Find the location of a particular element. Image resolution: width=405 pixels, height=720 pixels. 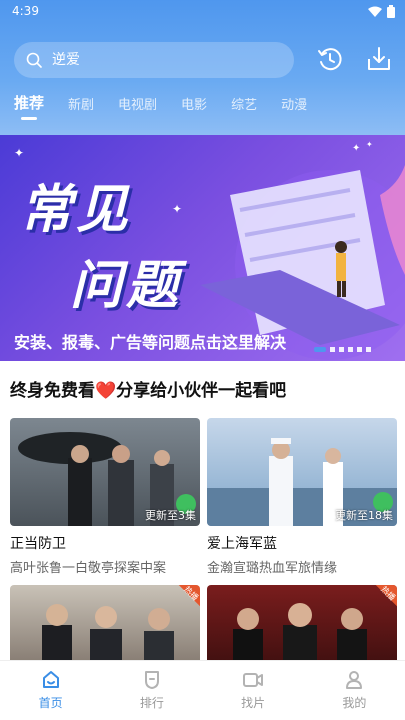

nav-ranking-label: 排行 is located at coordinates (151, 703).